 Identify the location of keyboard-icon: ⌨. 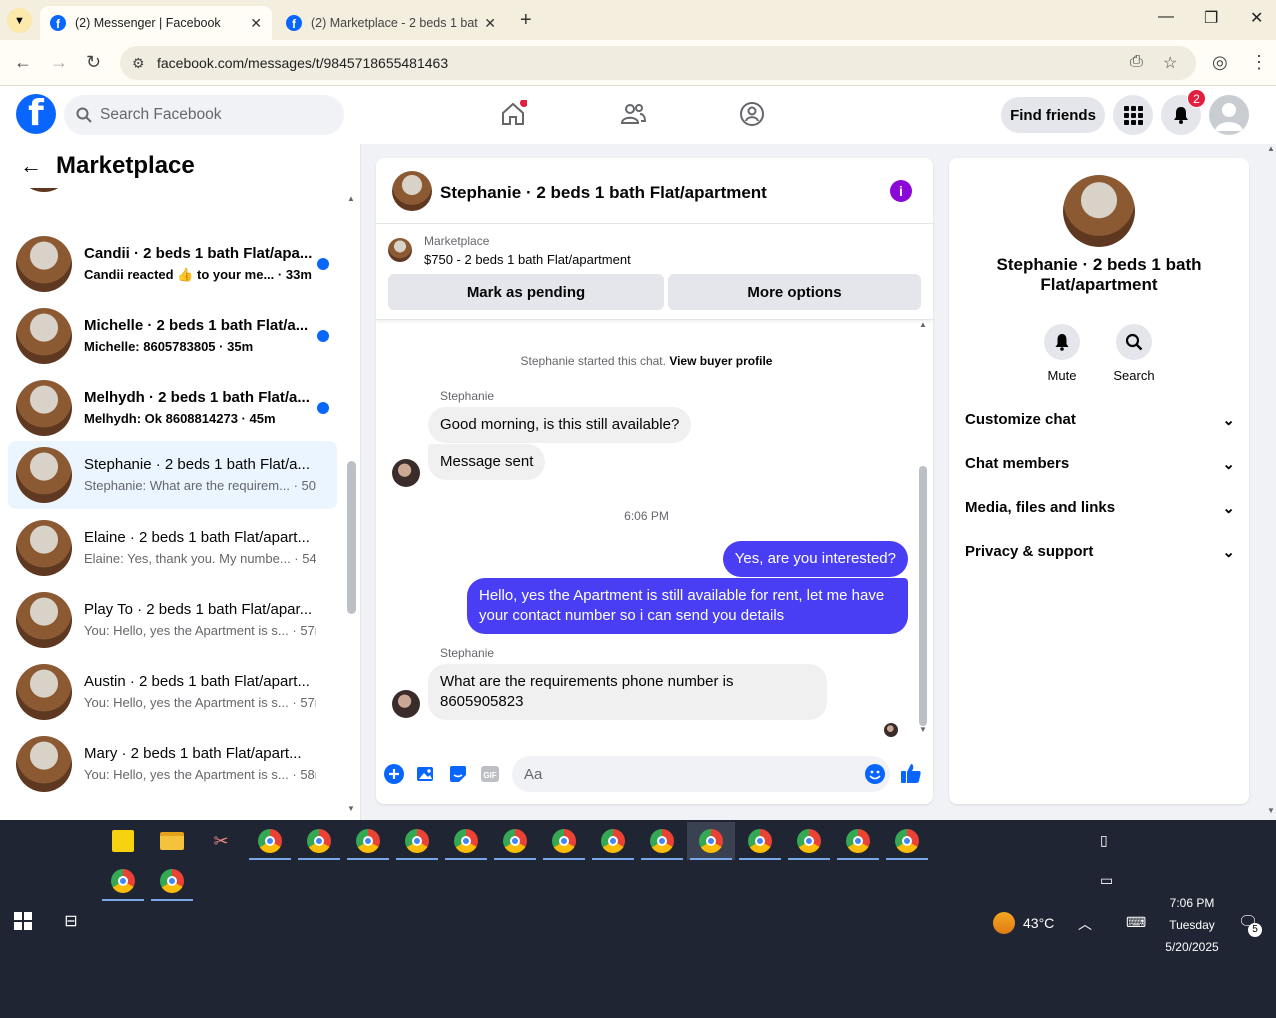
(1136, 922).